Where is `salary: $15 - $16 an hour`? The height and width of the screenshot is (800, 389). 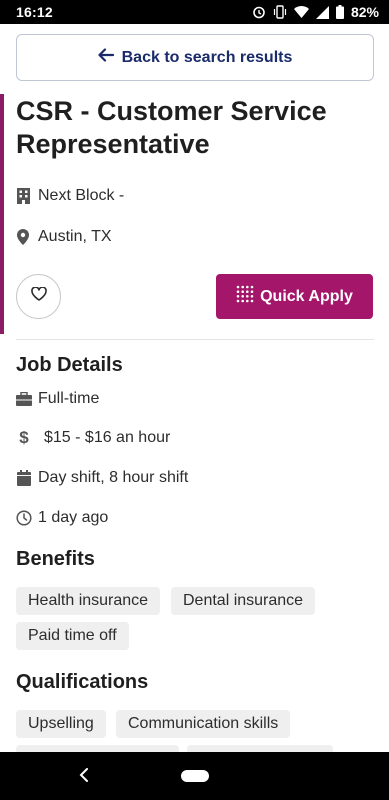 salary: $15 - $16 an hour is located at coordinates (107, 437).